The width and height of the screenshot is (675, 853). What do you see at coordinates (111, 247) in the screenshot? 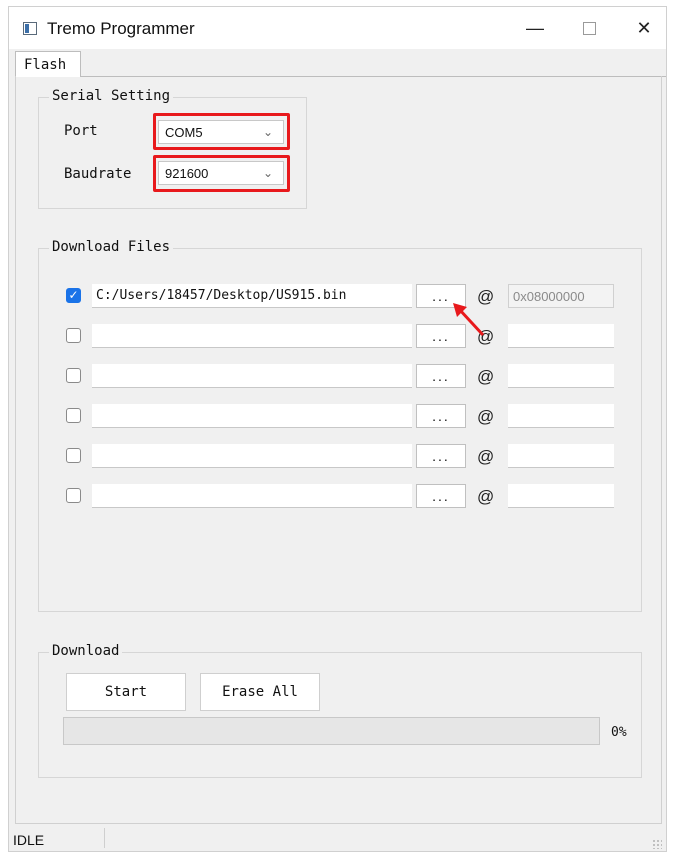
I see `download-files-title: Download Files` at bounding box center [111, 247].